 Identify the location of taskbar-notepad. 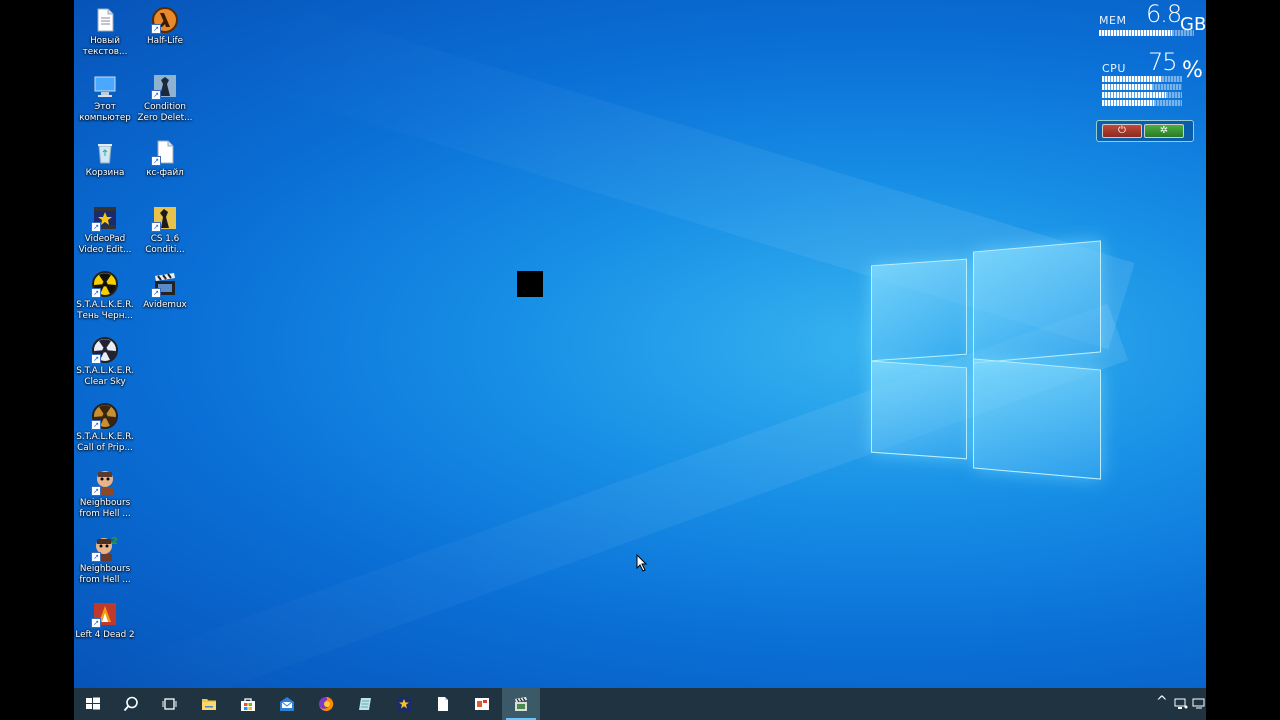
(365, 704).